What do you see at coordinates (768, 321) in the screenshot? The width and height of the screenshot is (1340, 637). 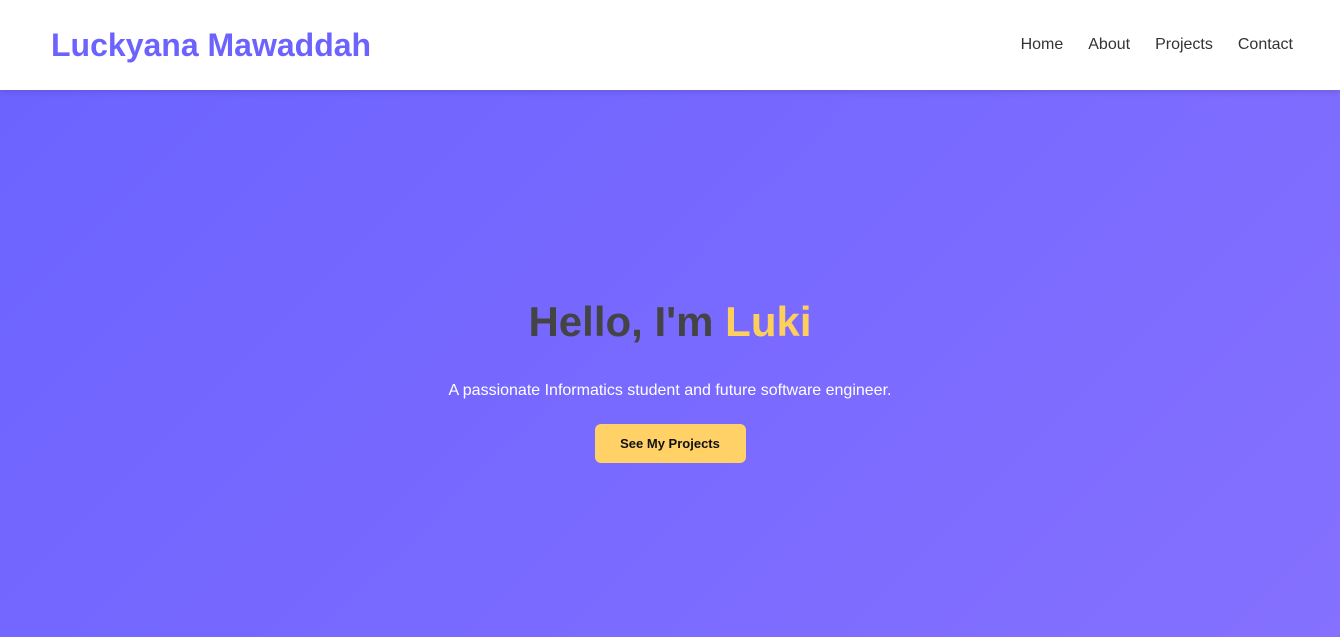 I see `hero-title-highlight: Luki` at bounding box center [768, 321].